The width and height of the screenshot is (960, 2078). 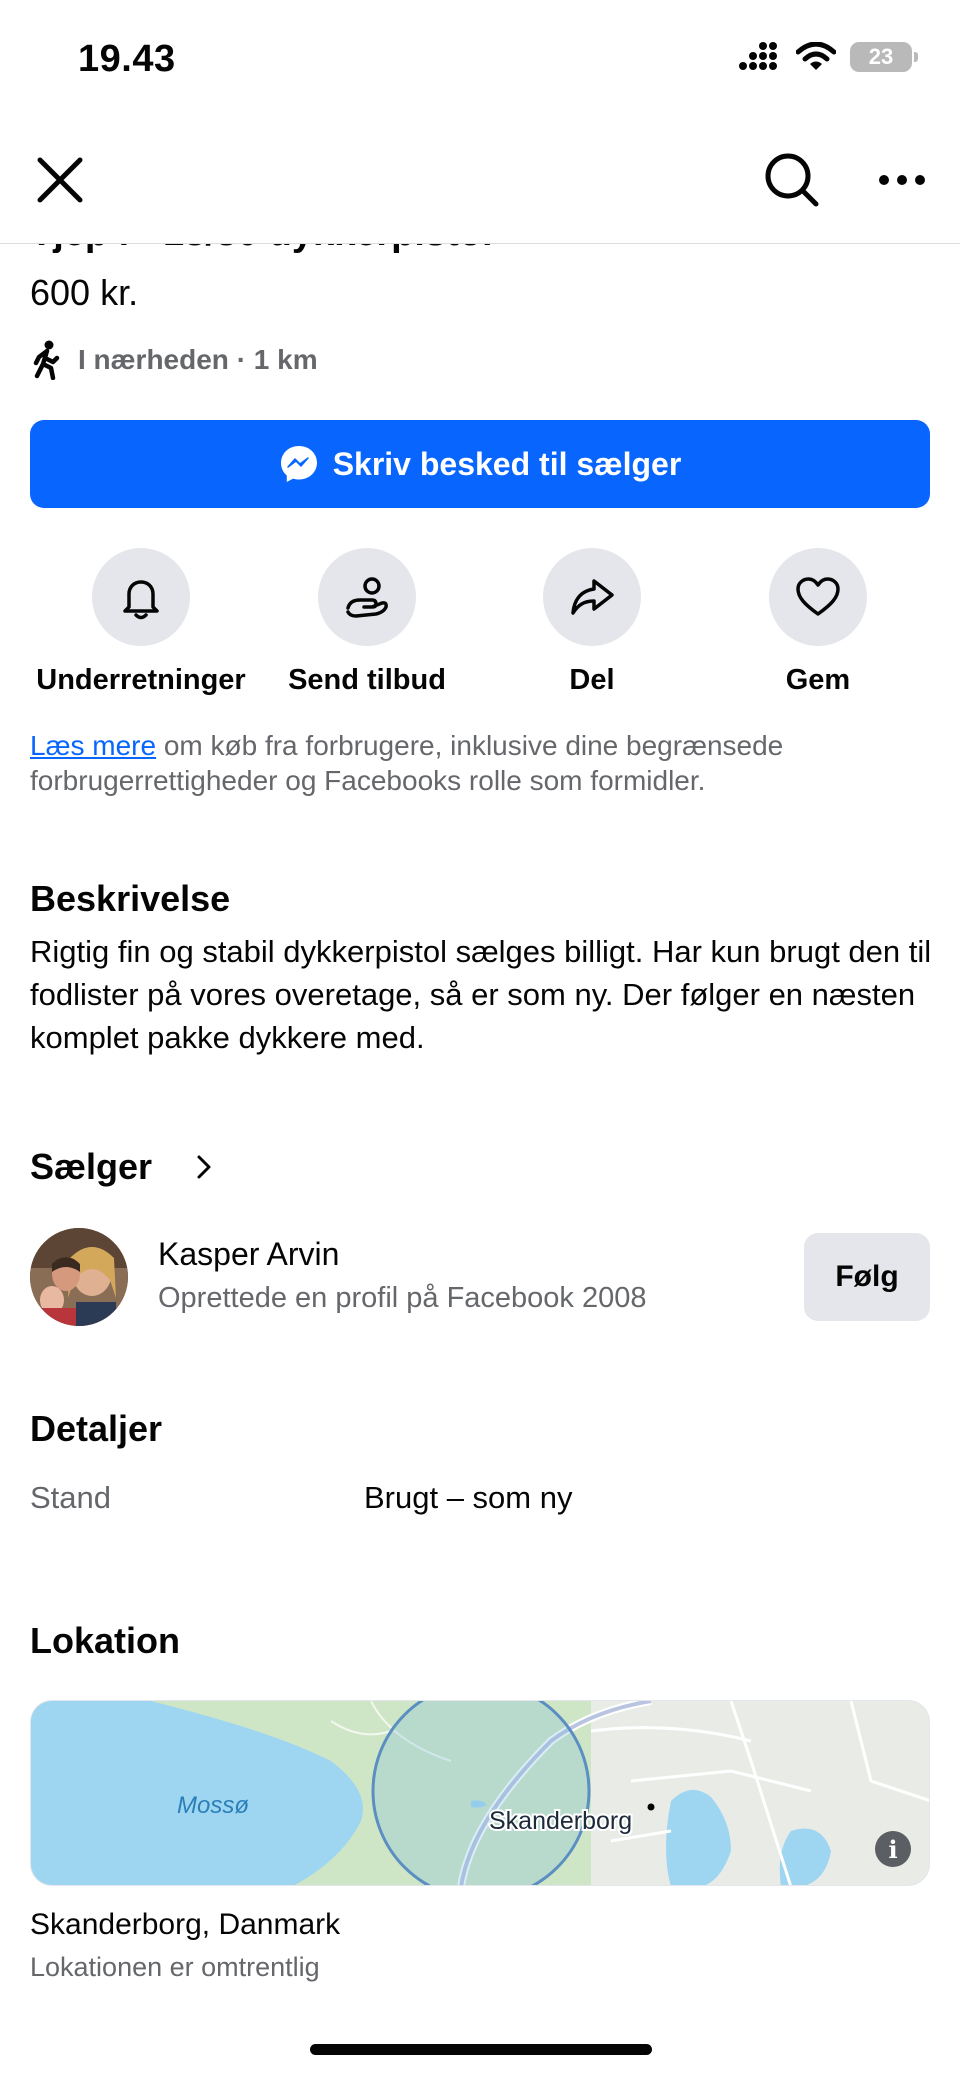 I want to click on walking-person-icon, so click(x=46, y=360).